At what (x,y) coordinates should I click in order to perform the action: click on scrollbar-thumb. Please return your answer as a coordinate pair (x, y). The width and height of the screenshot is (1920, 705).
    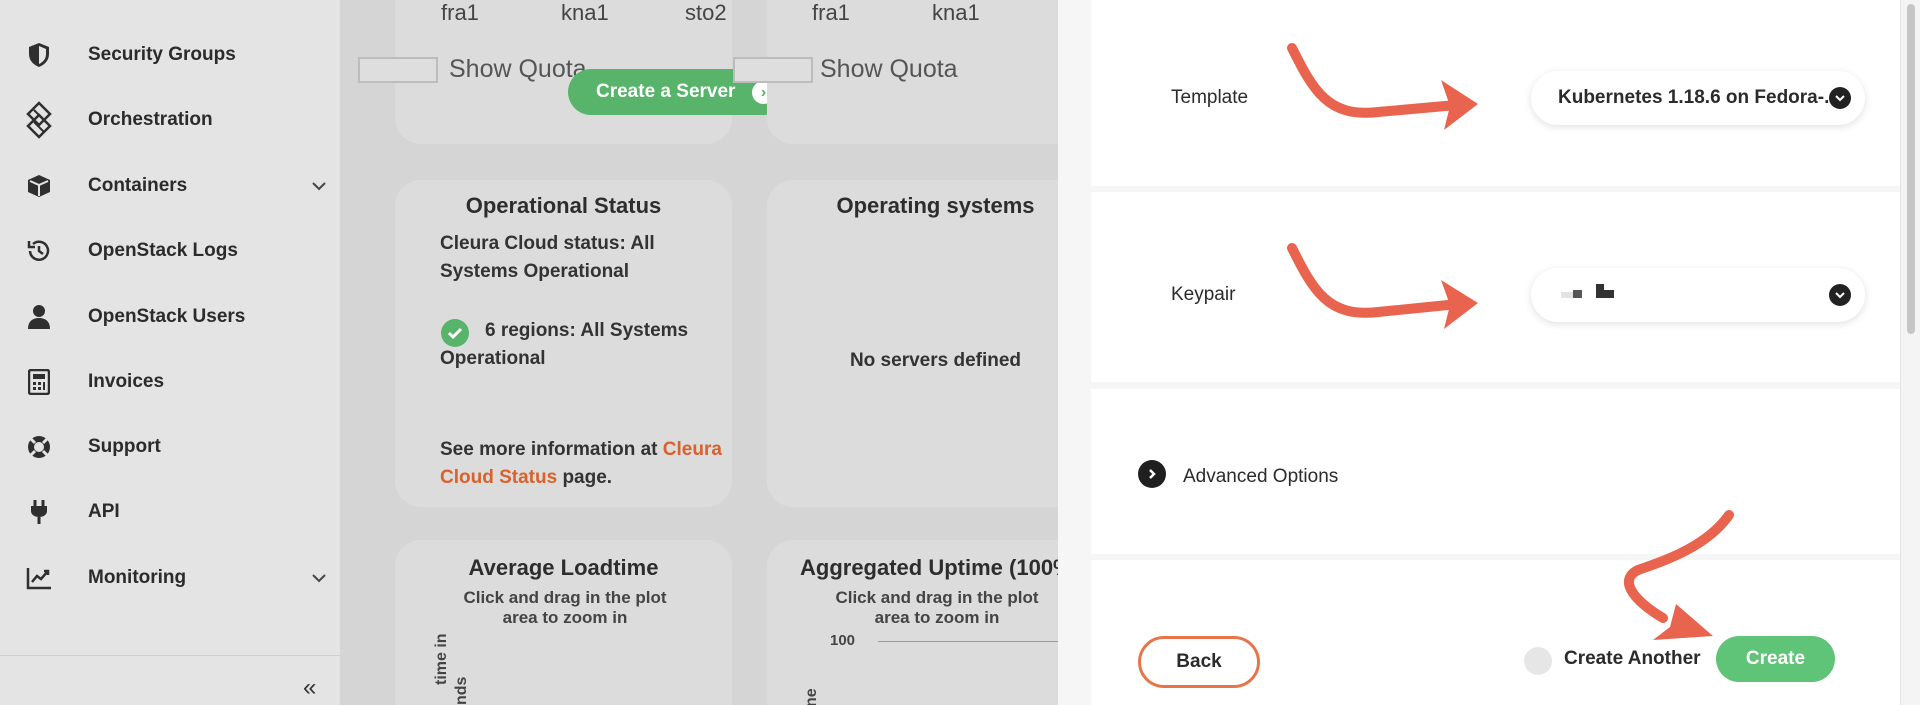
    Looking at the image, I should click on (1911, 169).